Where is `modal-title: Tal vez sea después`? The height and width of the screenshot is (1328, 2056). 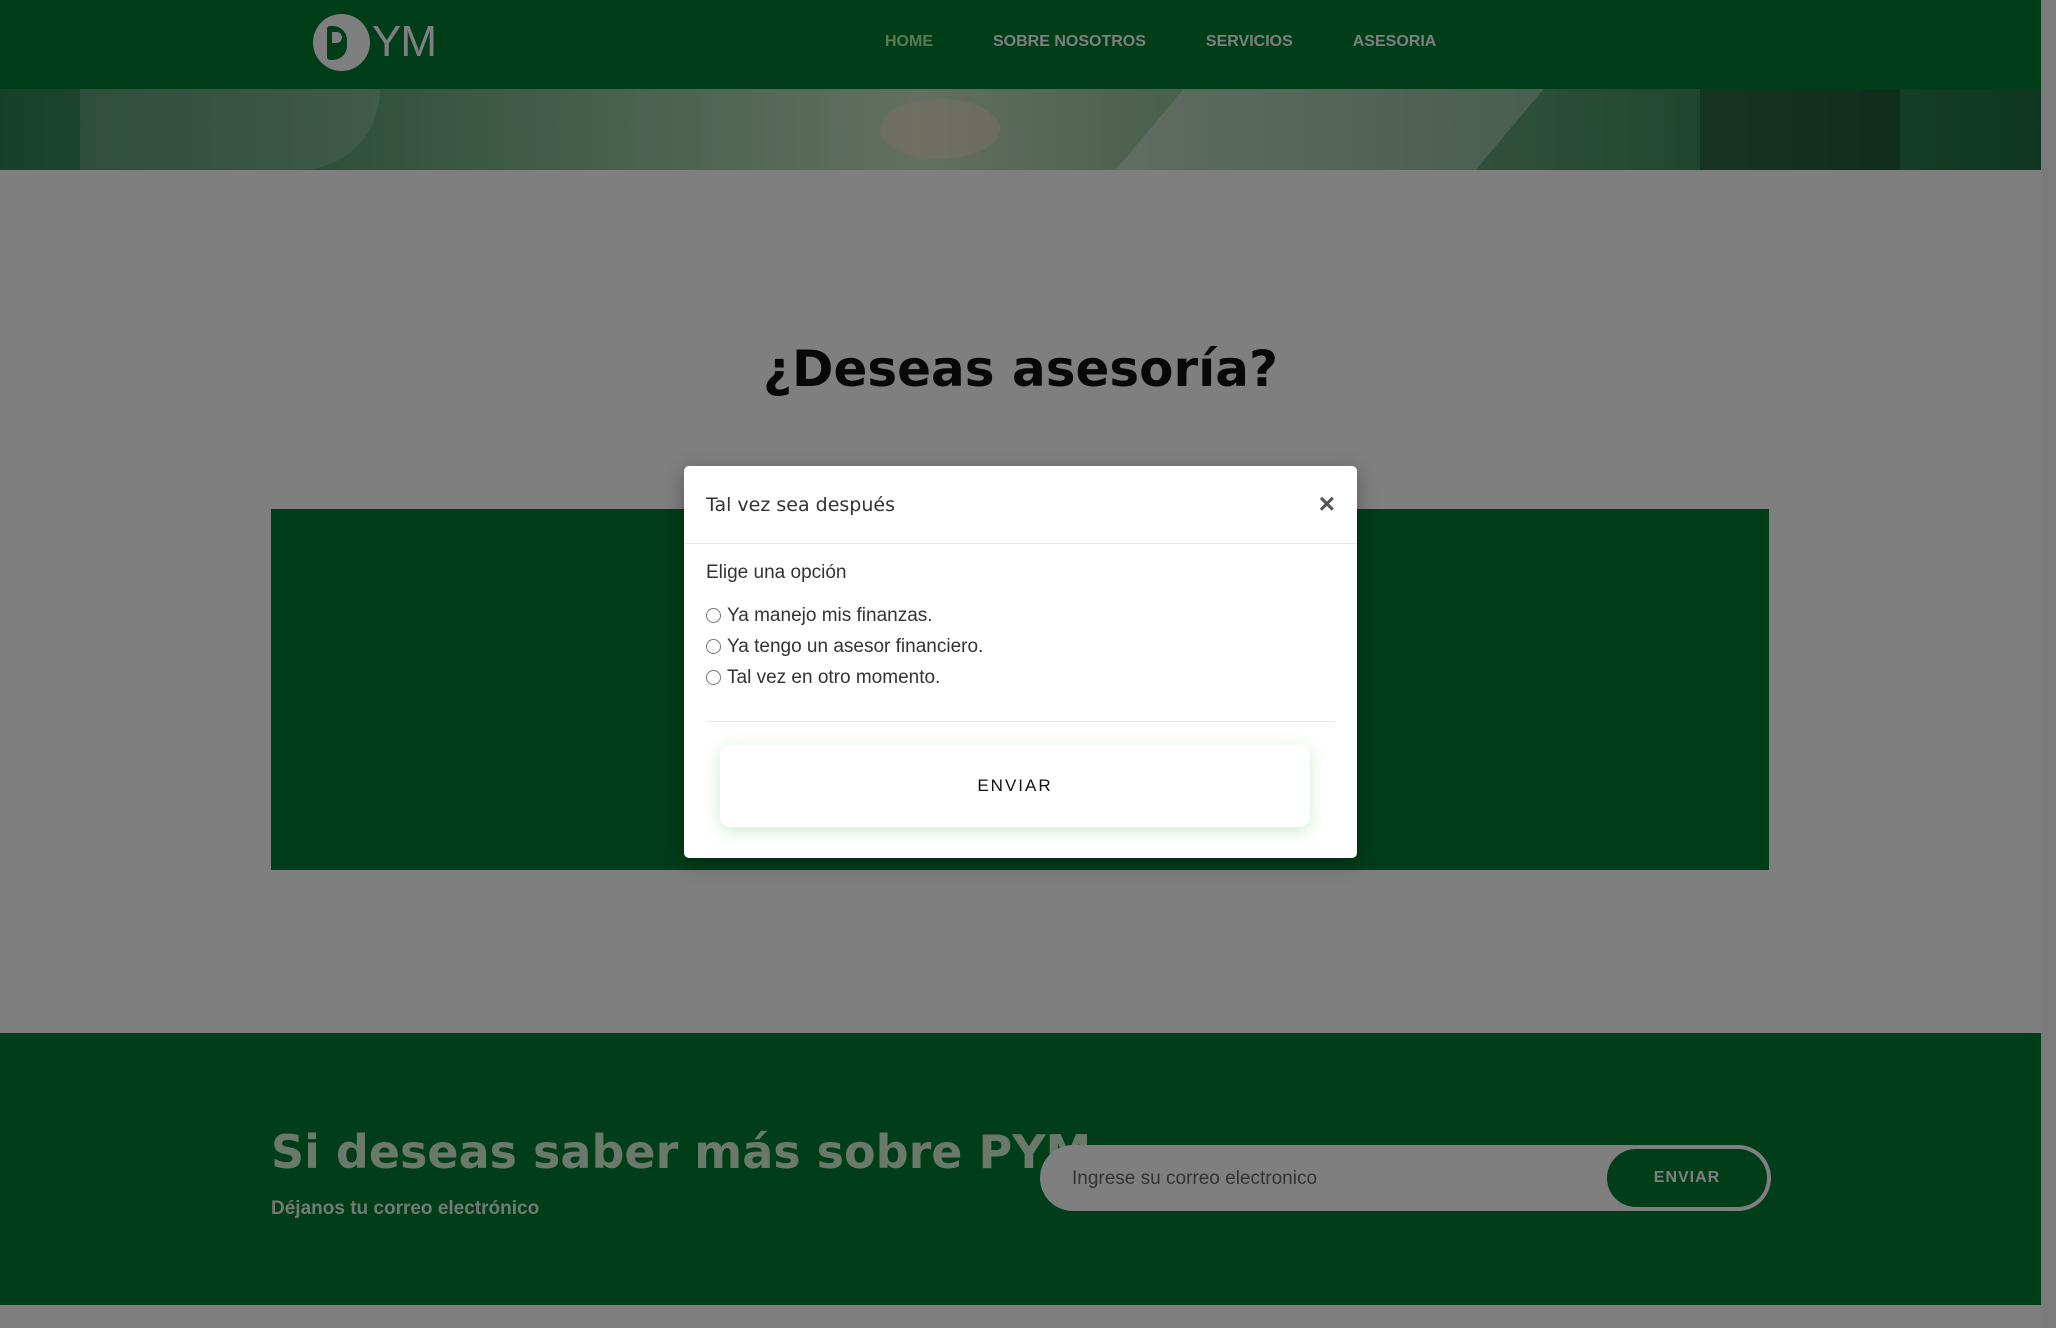
modal-title: Tal vez sea después is located at coordinates (800, 505).